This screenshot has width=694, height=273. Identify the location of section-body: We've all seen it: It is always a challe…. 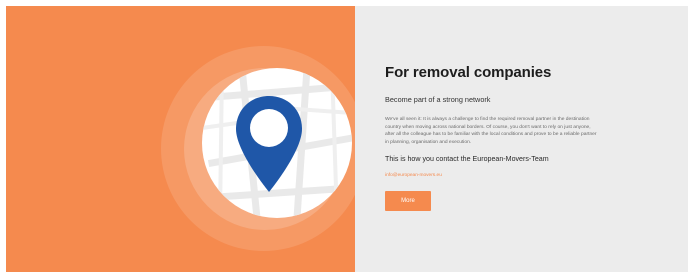
(491, 131).